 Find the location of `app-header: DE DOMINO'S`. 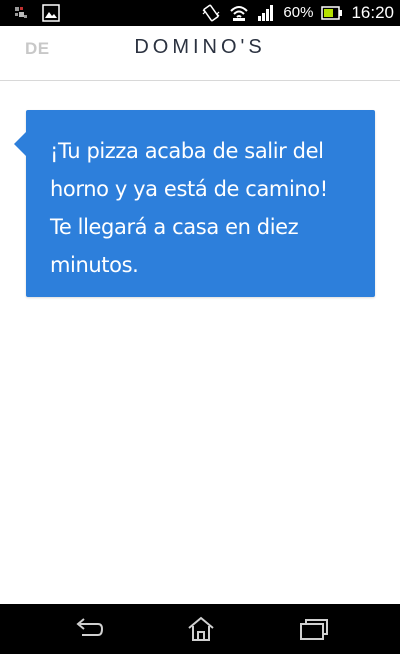

app-header: DE DOMINO'S is located at coordinates (200, 53).